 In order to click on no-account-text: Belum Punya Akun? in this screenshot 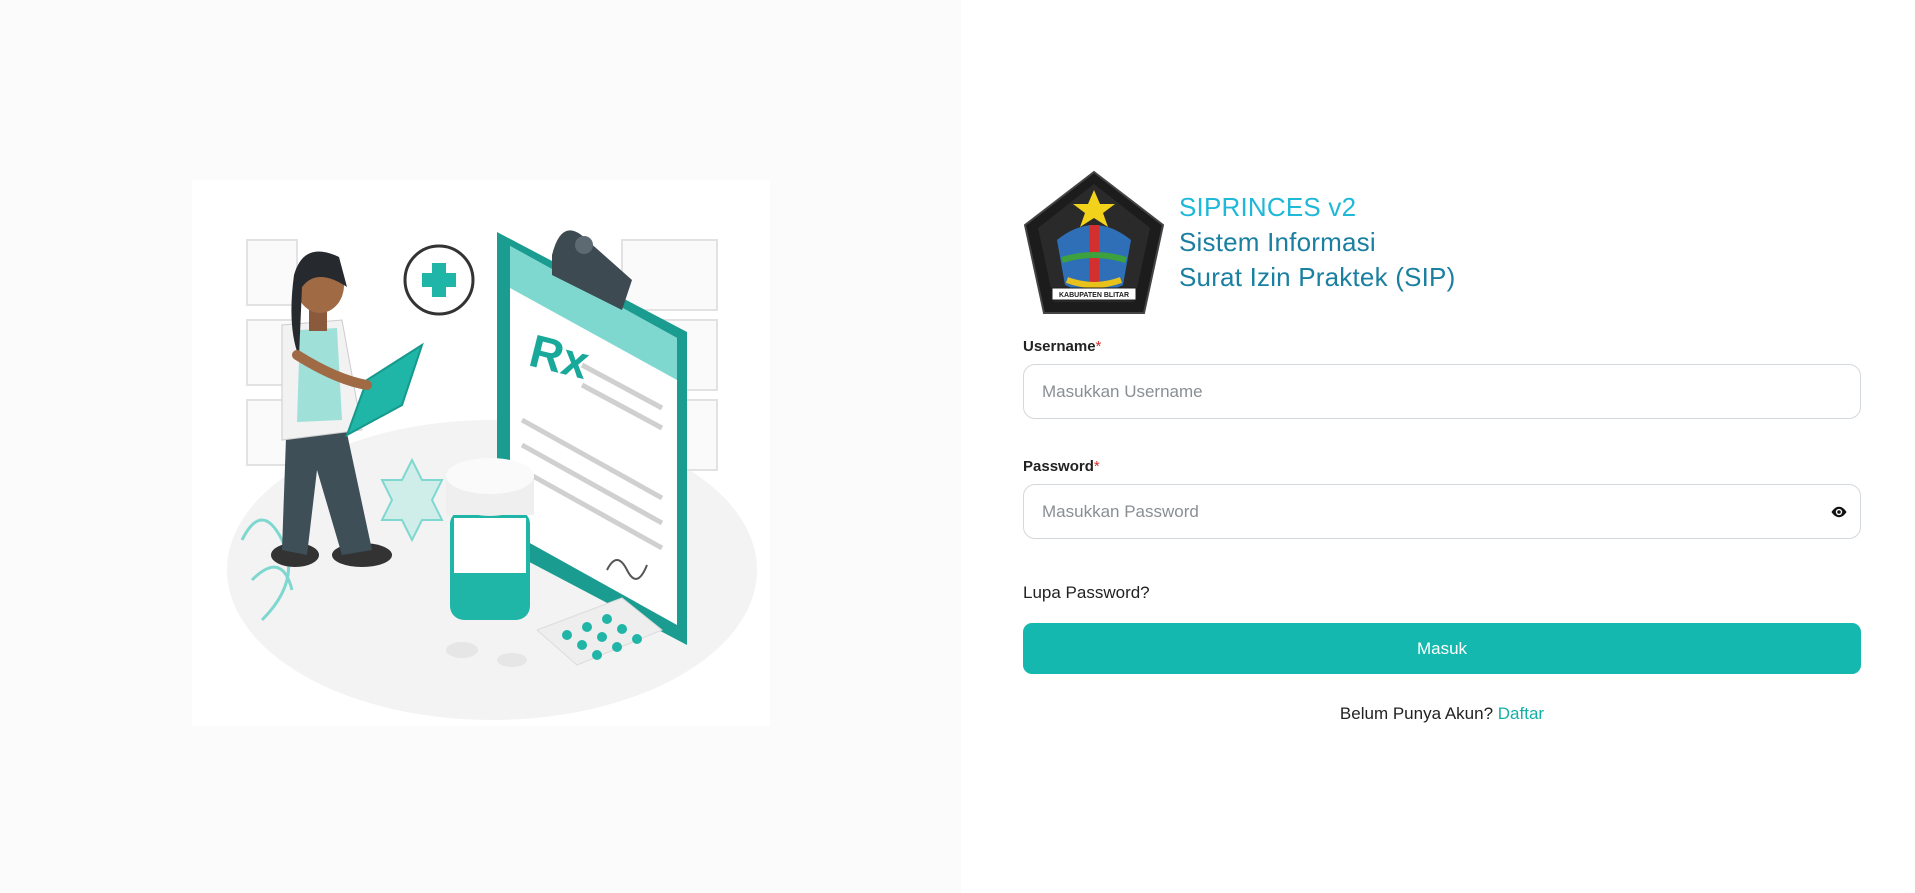, I will do `click(1416, 713)`.